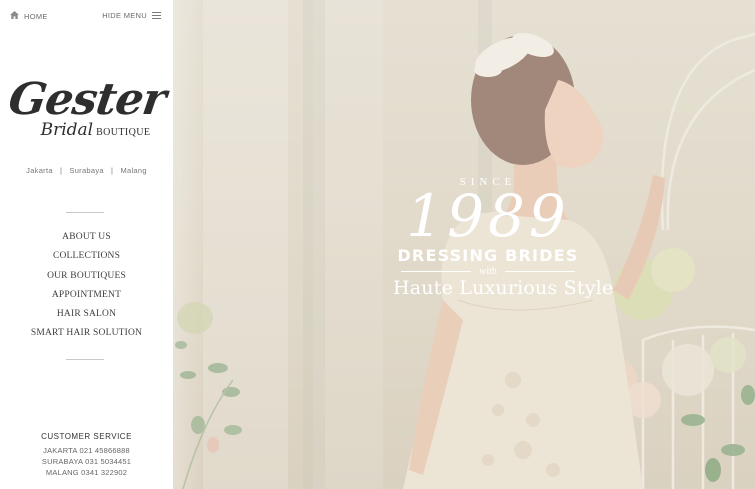 The image size is (755, 489). Describe the element at coordinates (87, 99) in the screenshot. I see `logo-wordmark: Gester` at that location.